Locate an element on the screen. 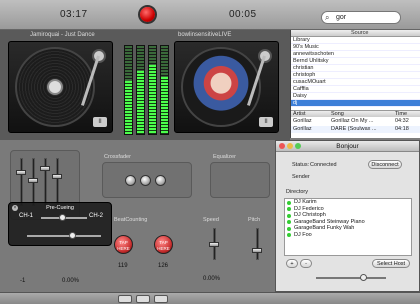 Image resolution: width=420 pixels, height=304 pixels. pitch-label: Pitch is located at coordinates (254, 220).